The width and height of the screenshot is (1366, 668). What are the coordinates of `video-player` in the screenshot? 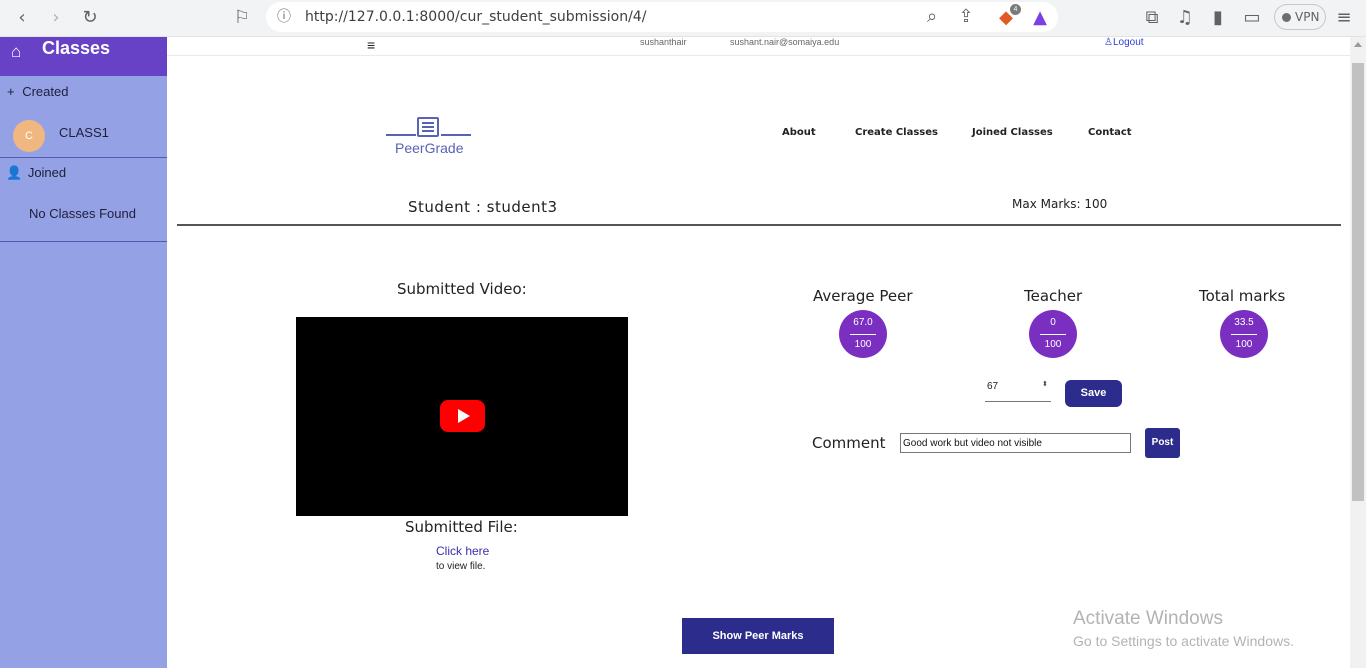 It's located at (462, 416).